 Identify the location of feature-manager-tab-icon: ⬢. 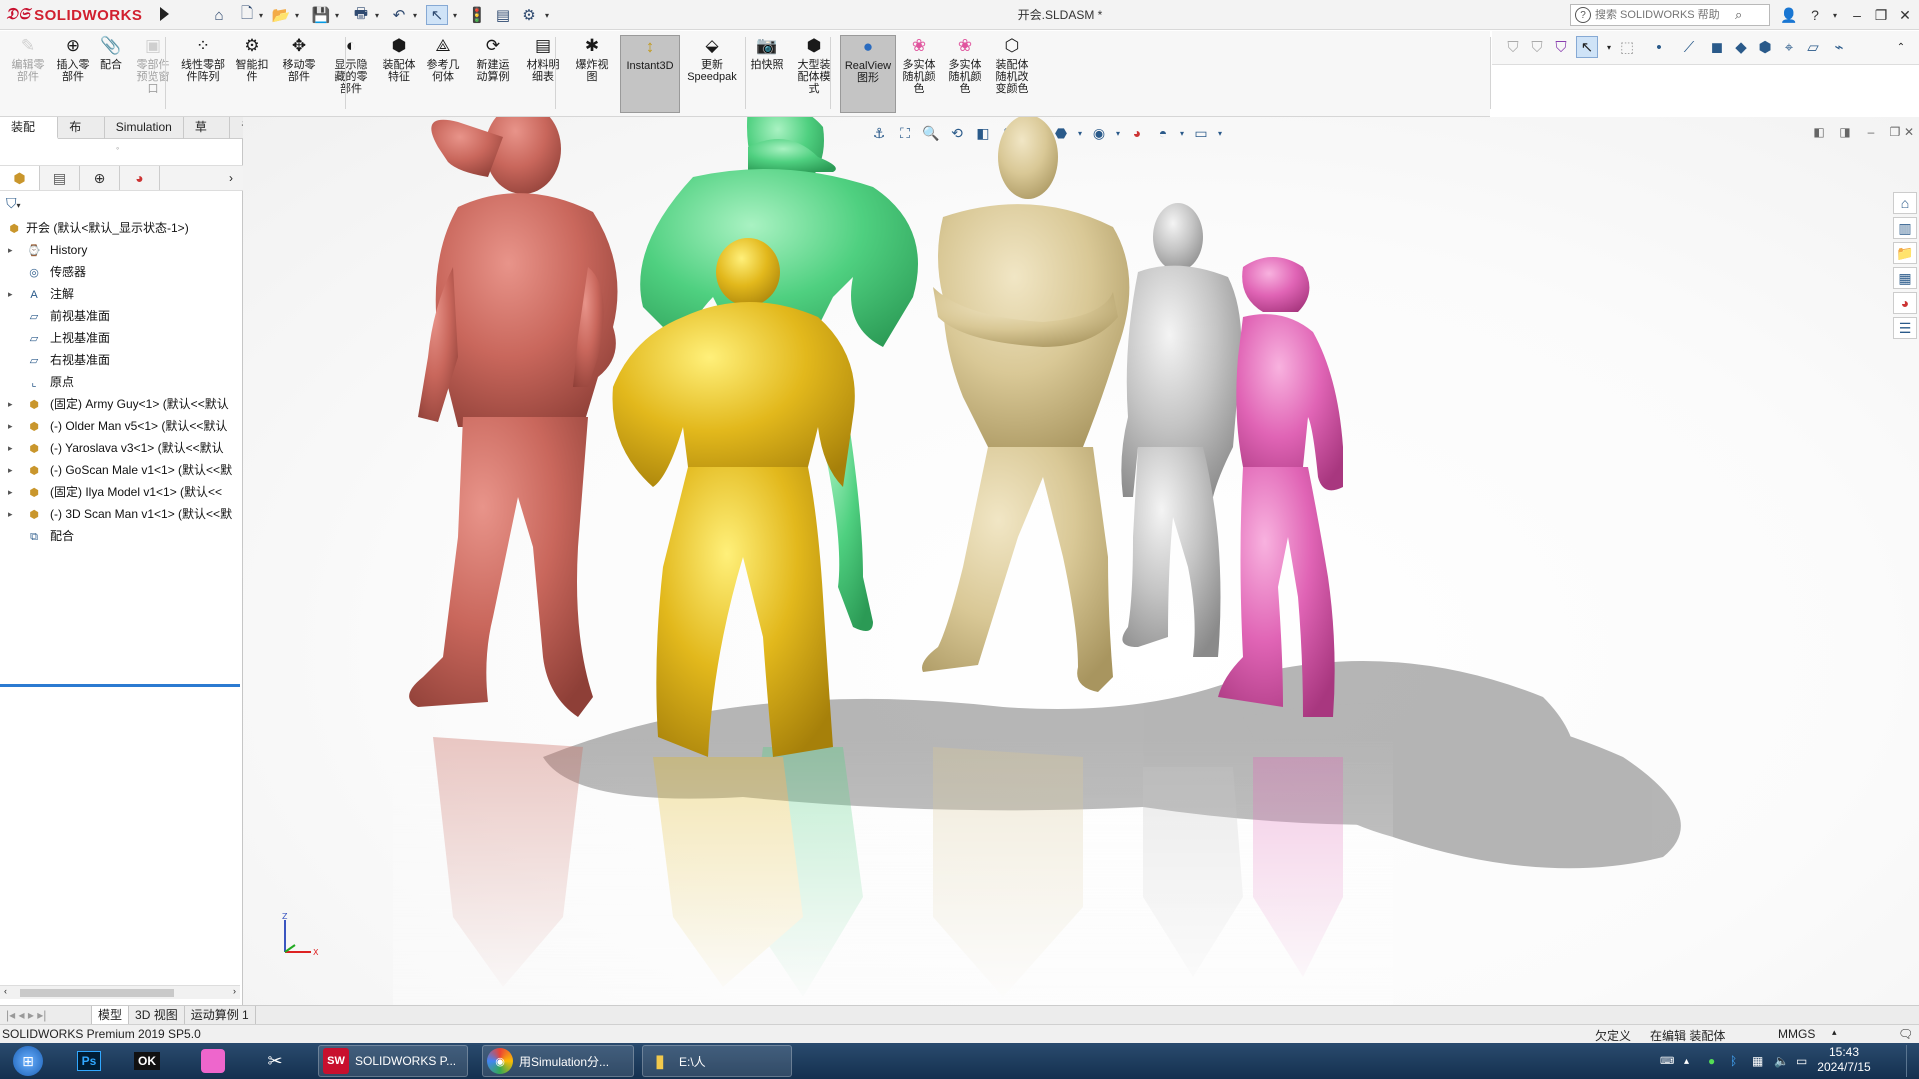
(20, 178).